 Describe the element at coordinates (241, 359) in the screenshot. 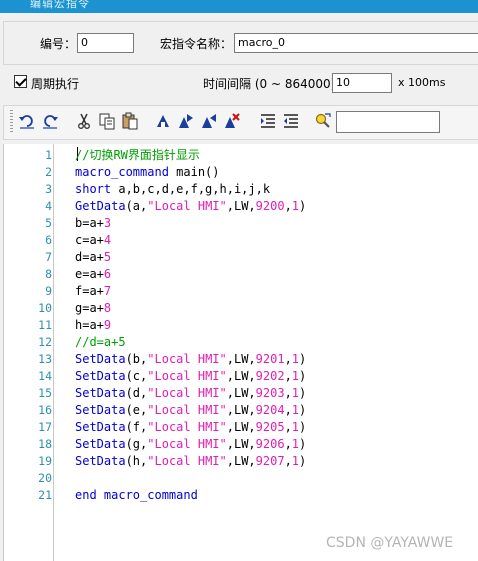

I see `code-line: 13 SetData(b,"Local HMI",LW,9201,1)` at that location.